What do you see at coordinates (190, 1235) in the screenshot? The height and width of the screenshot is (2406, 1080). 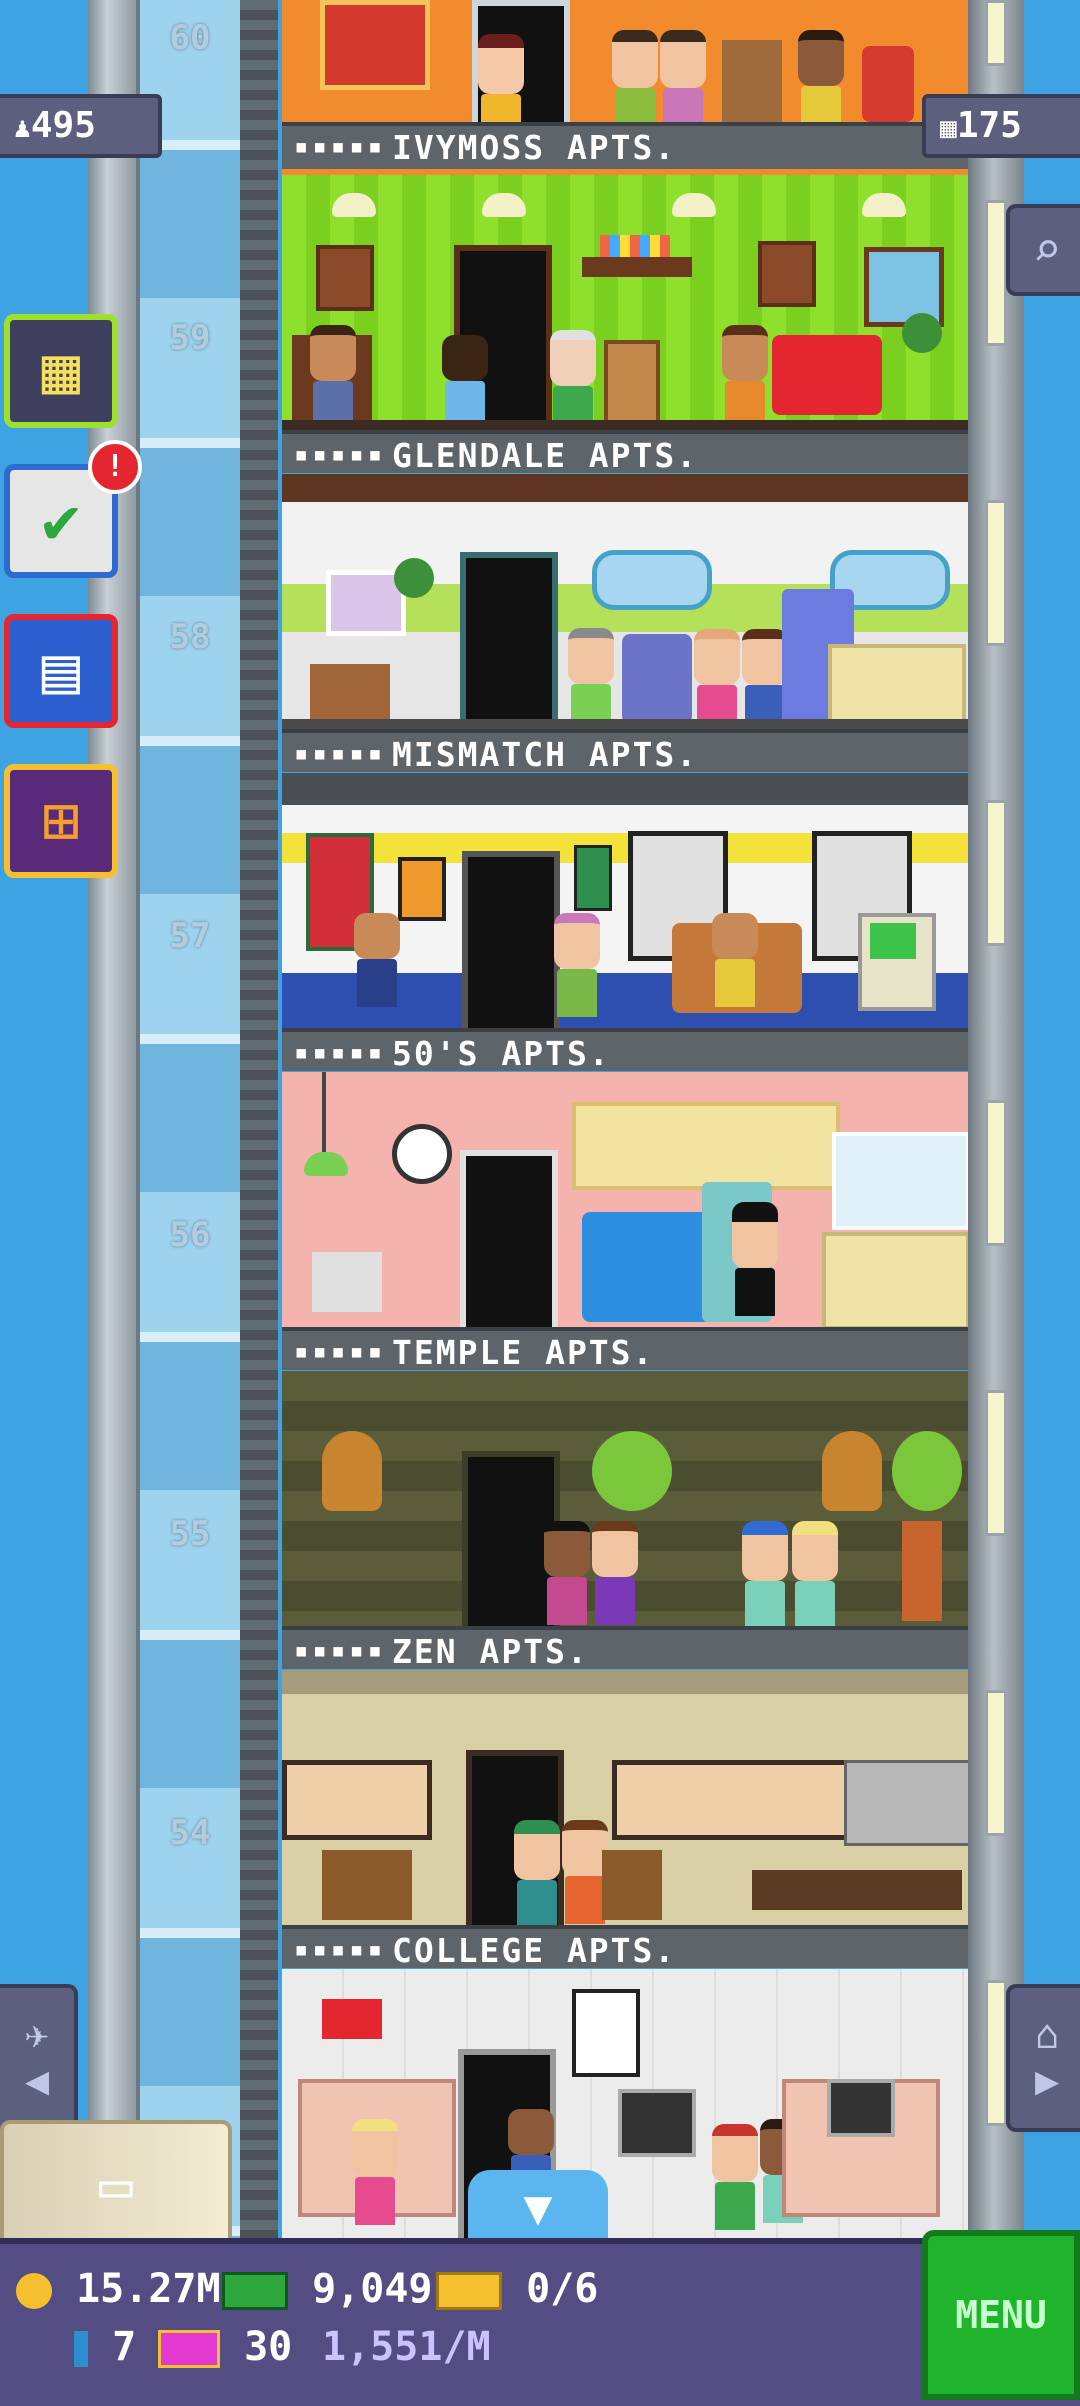 I see `floor-number: 56` at bounding box center [190, 1235].